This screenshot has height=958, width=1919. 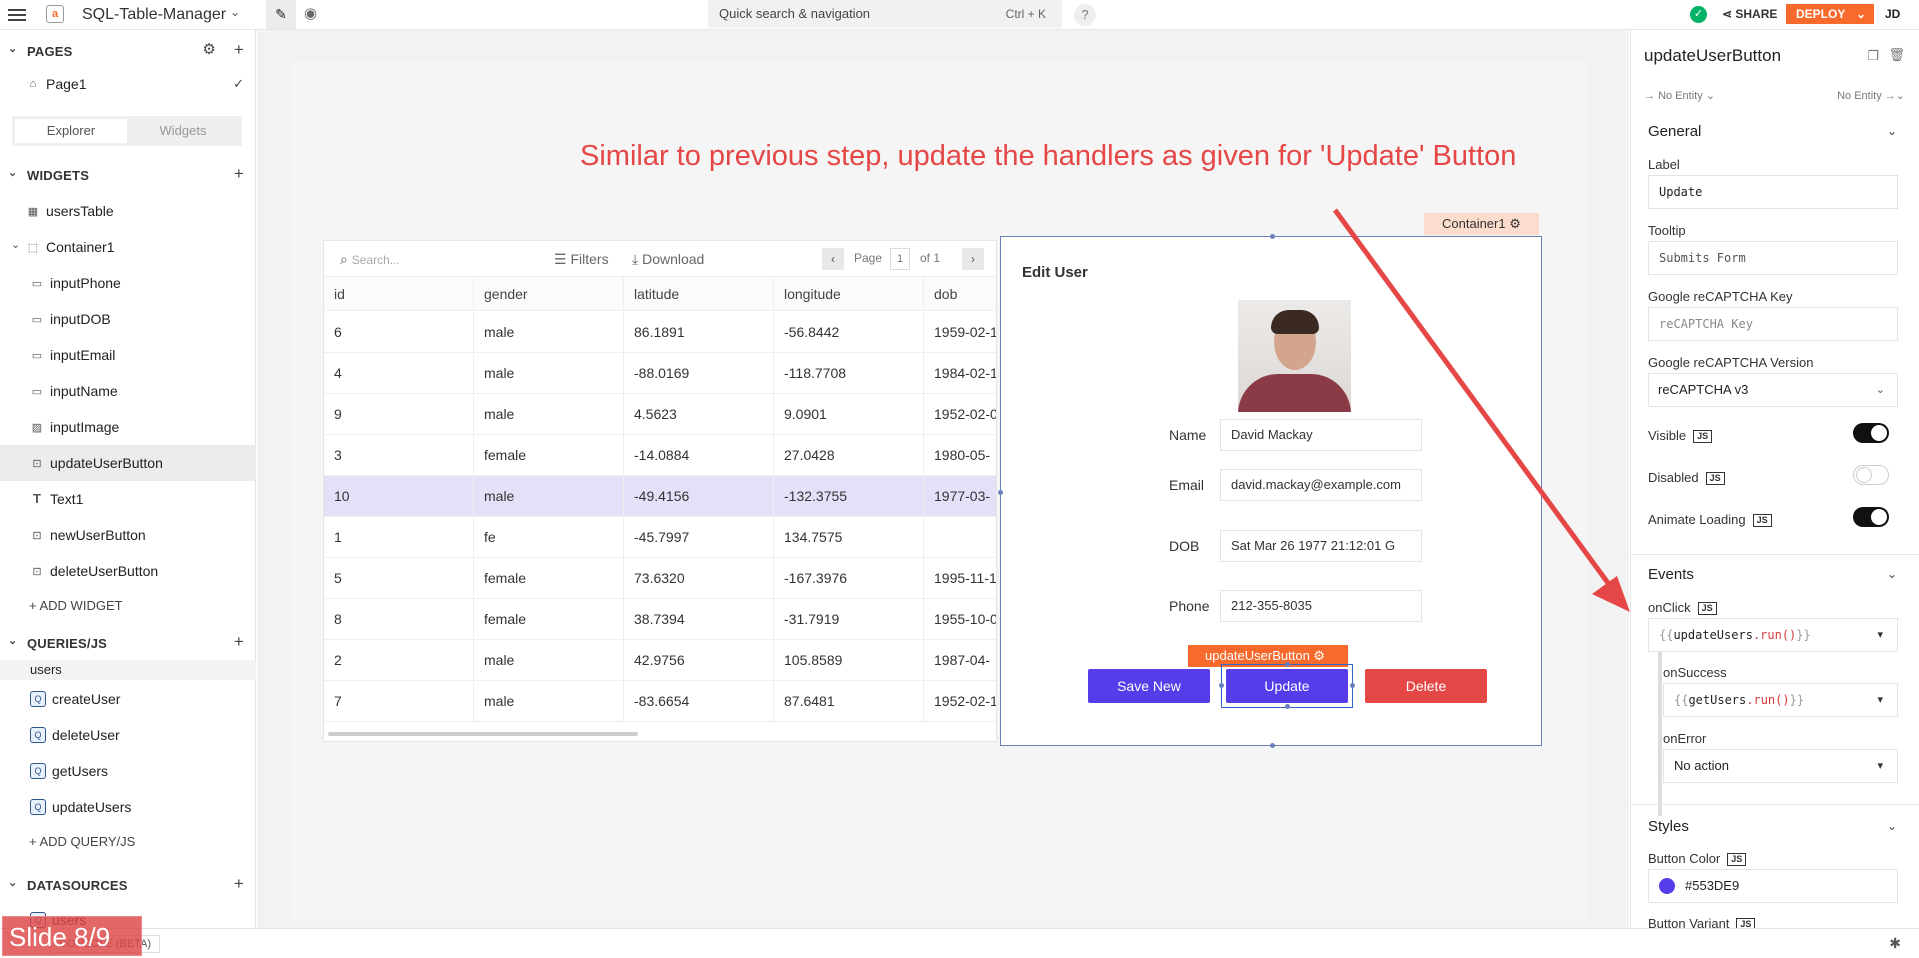 I want to click on slide-counter: Slide 8/9, so click(x=72, y=936).